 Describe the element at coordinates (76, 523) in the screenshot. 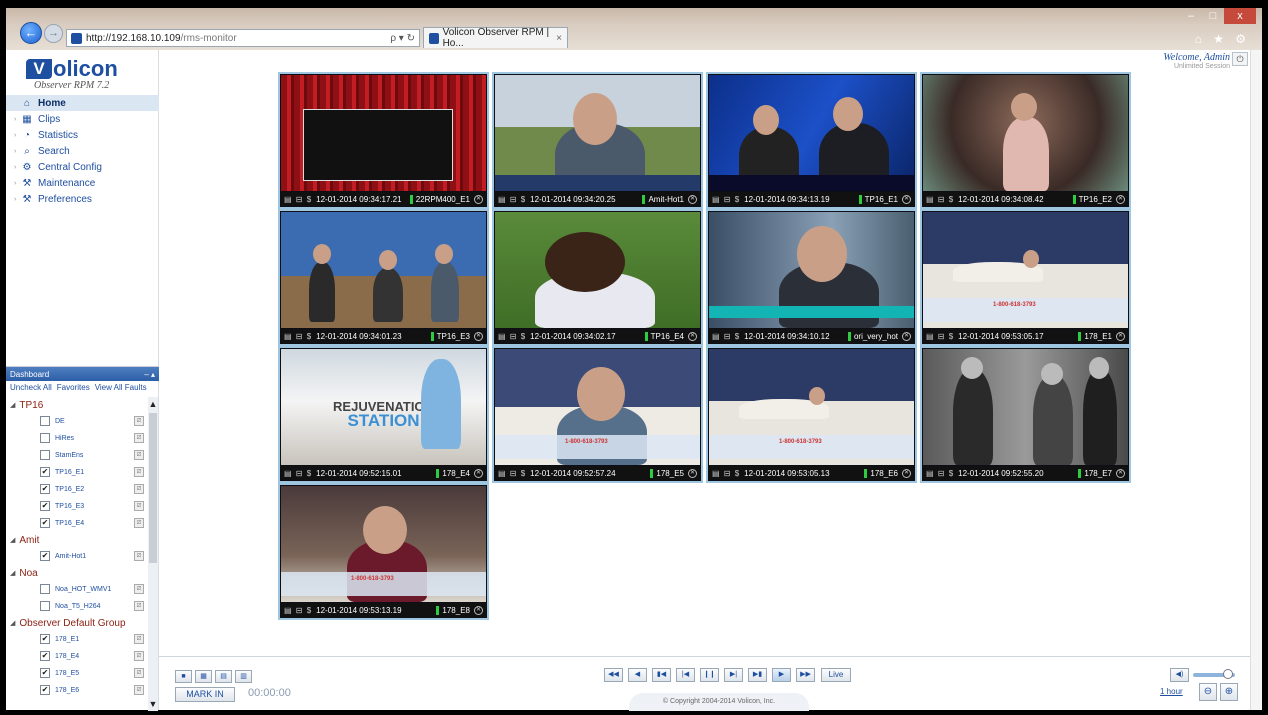

I see `channel-item: ✔ TP16_E4 ⧄` at that location.